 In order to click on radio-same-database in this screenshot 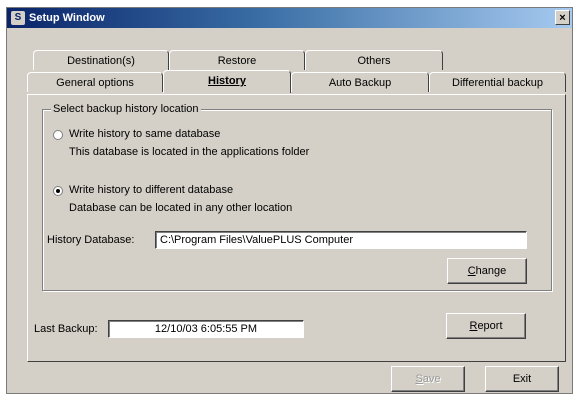, I will do `click(58, 135)`.